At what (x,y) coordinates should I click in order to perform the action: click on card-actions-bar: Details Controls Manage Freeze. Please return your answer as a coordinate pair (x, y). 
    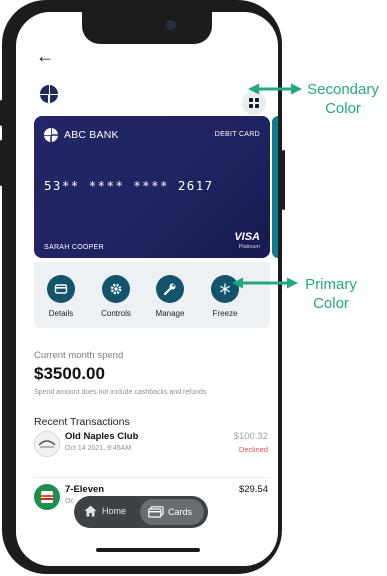
    Looking at the image, I should click on (152, 295).